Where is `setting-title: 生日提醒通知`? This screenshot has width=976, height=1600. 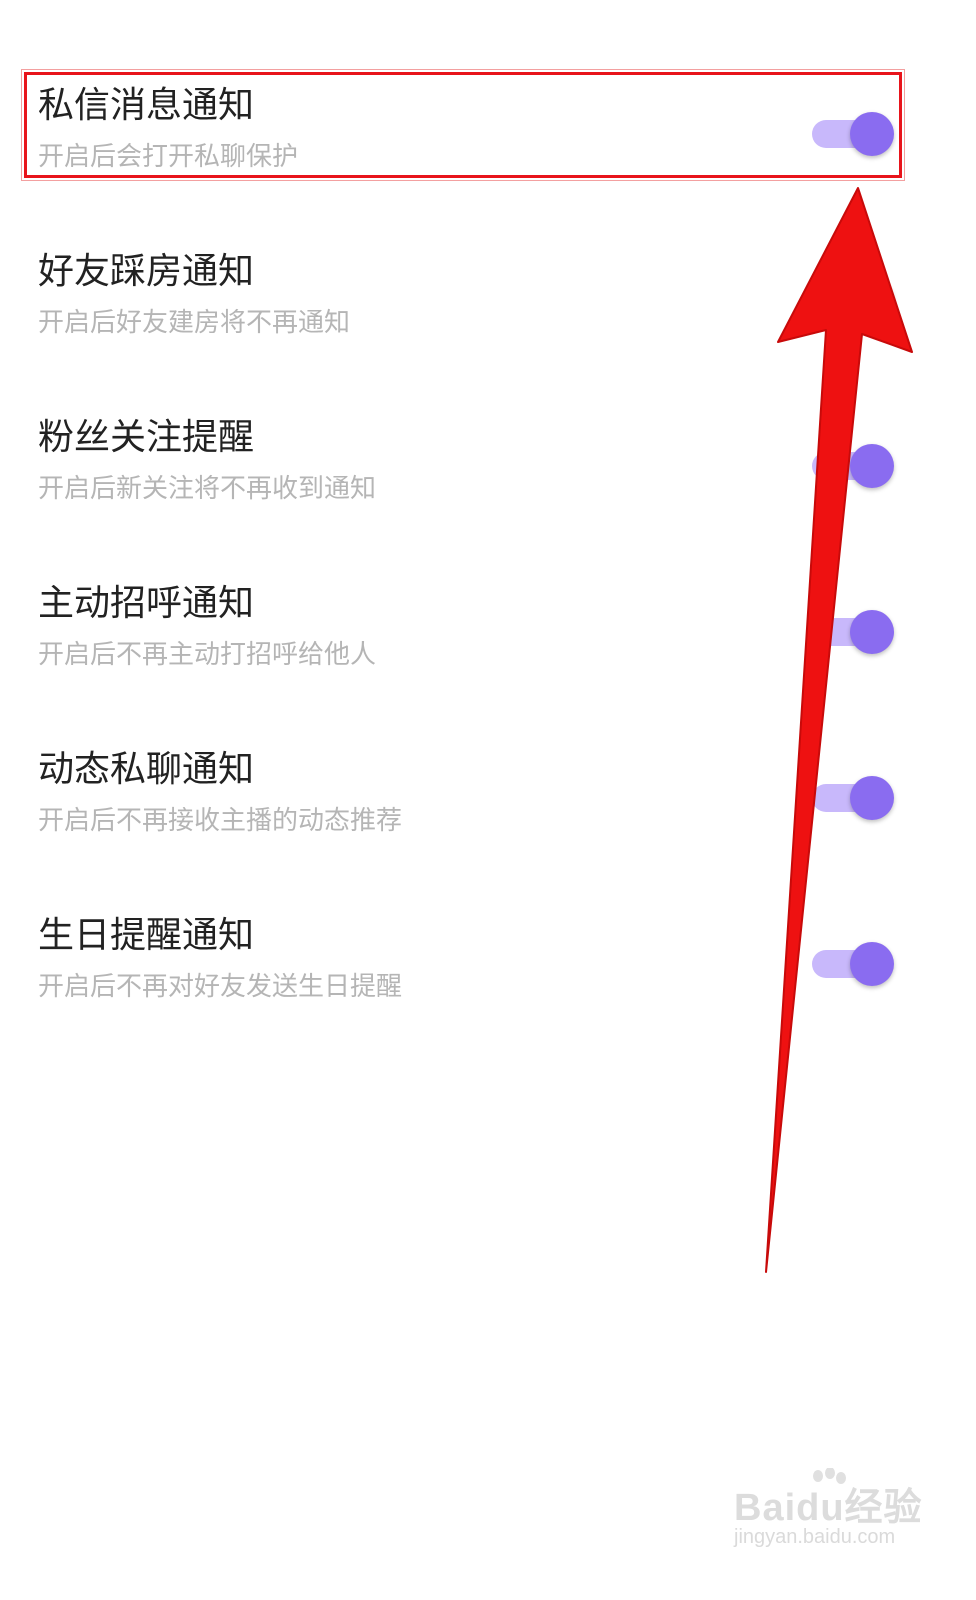
setting-title: 生日提醒通知 is located at coordinates (146, 935).